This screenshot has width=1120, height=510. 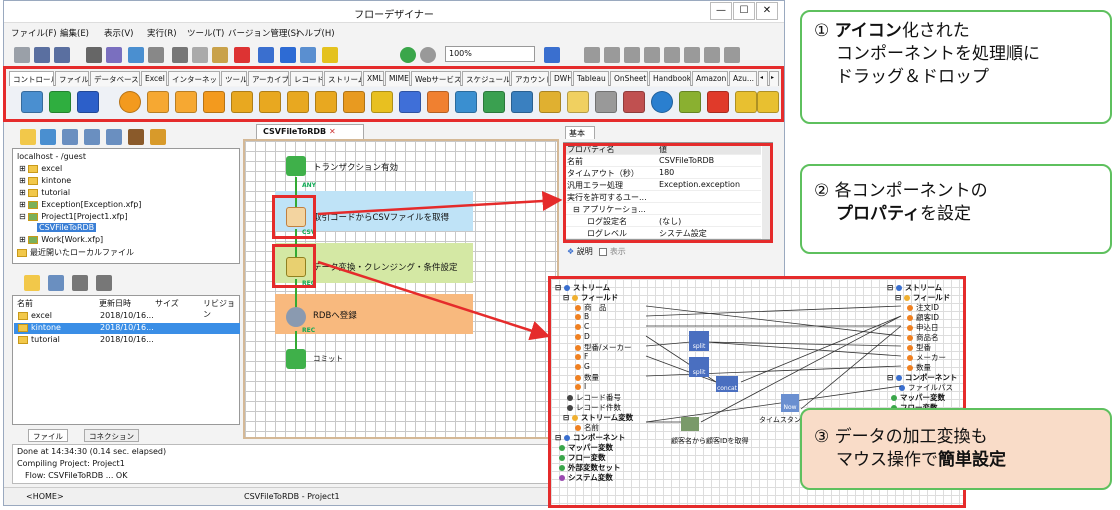 What do you see at coordinates (434, 300) in the screenshot?
I see `arrow-to-mapper` at bounding box center [434, 300].